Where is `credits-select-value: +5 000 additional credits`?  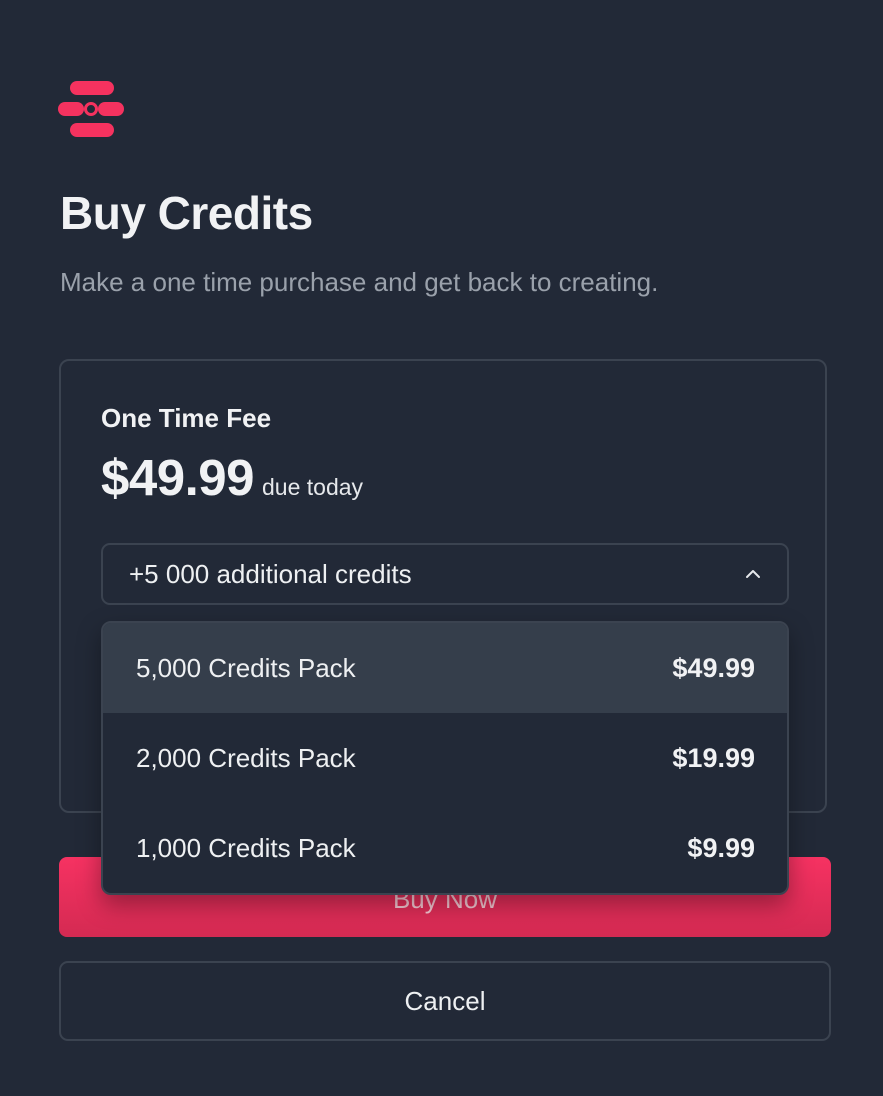
credits-select-value: +5 000 additional credits is located at coordinates (270, 573).